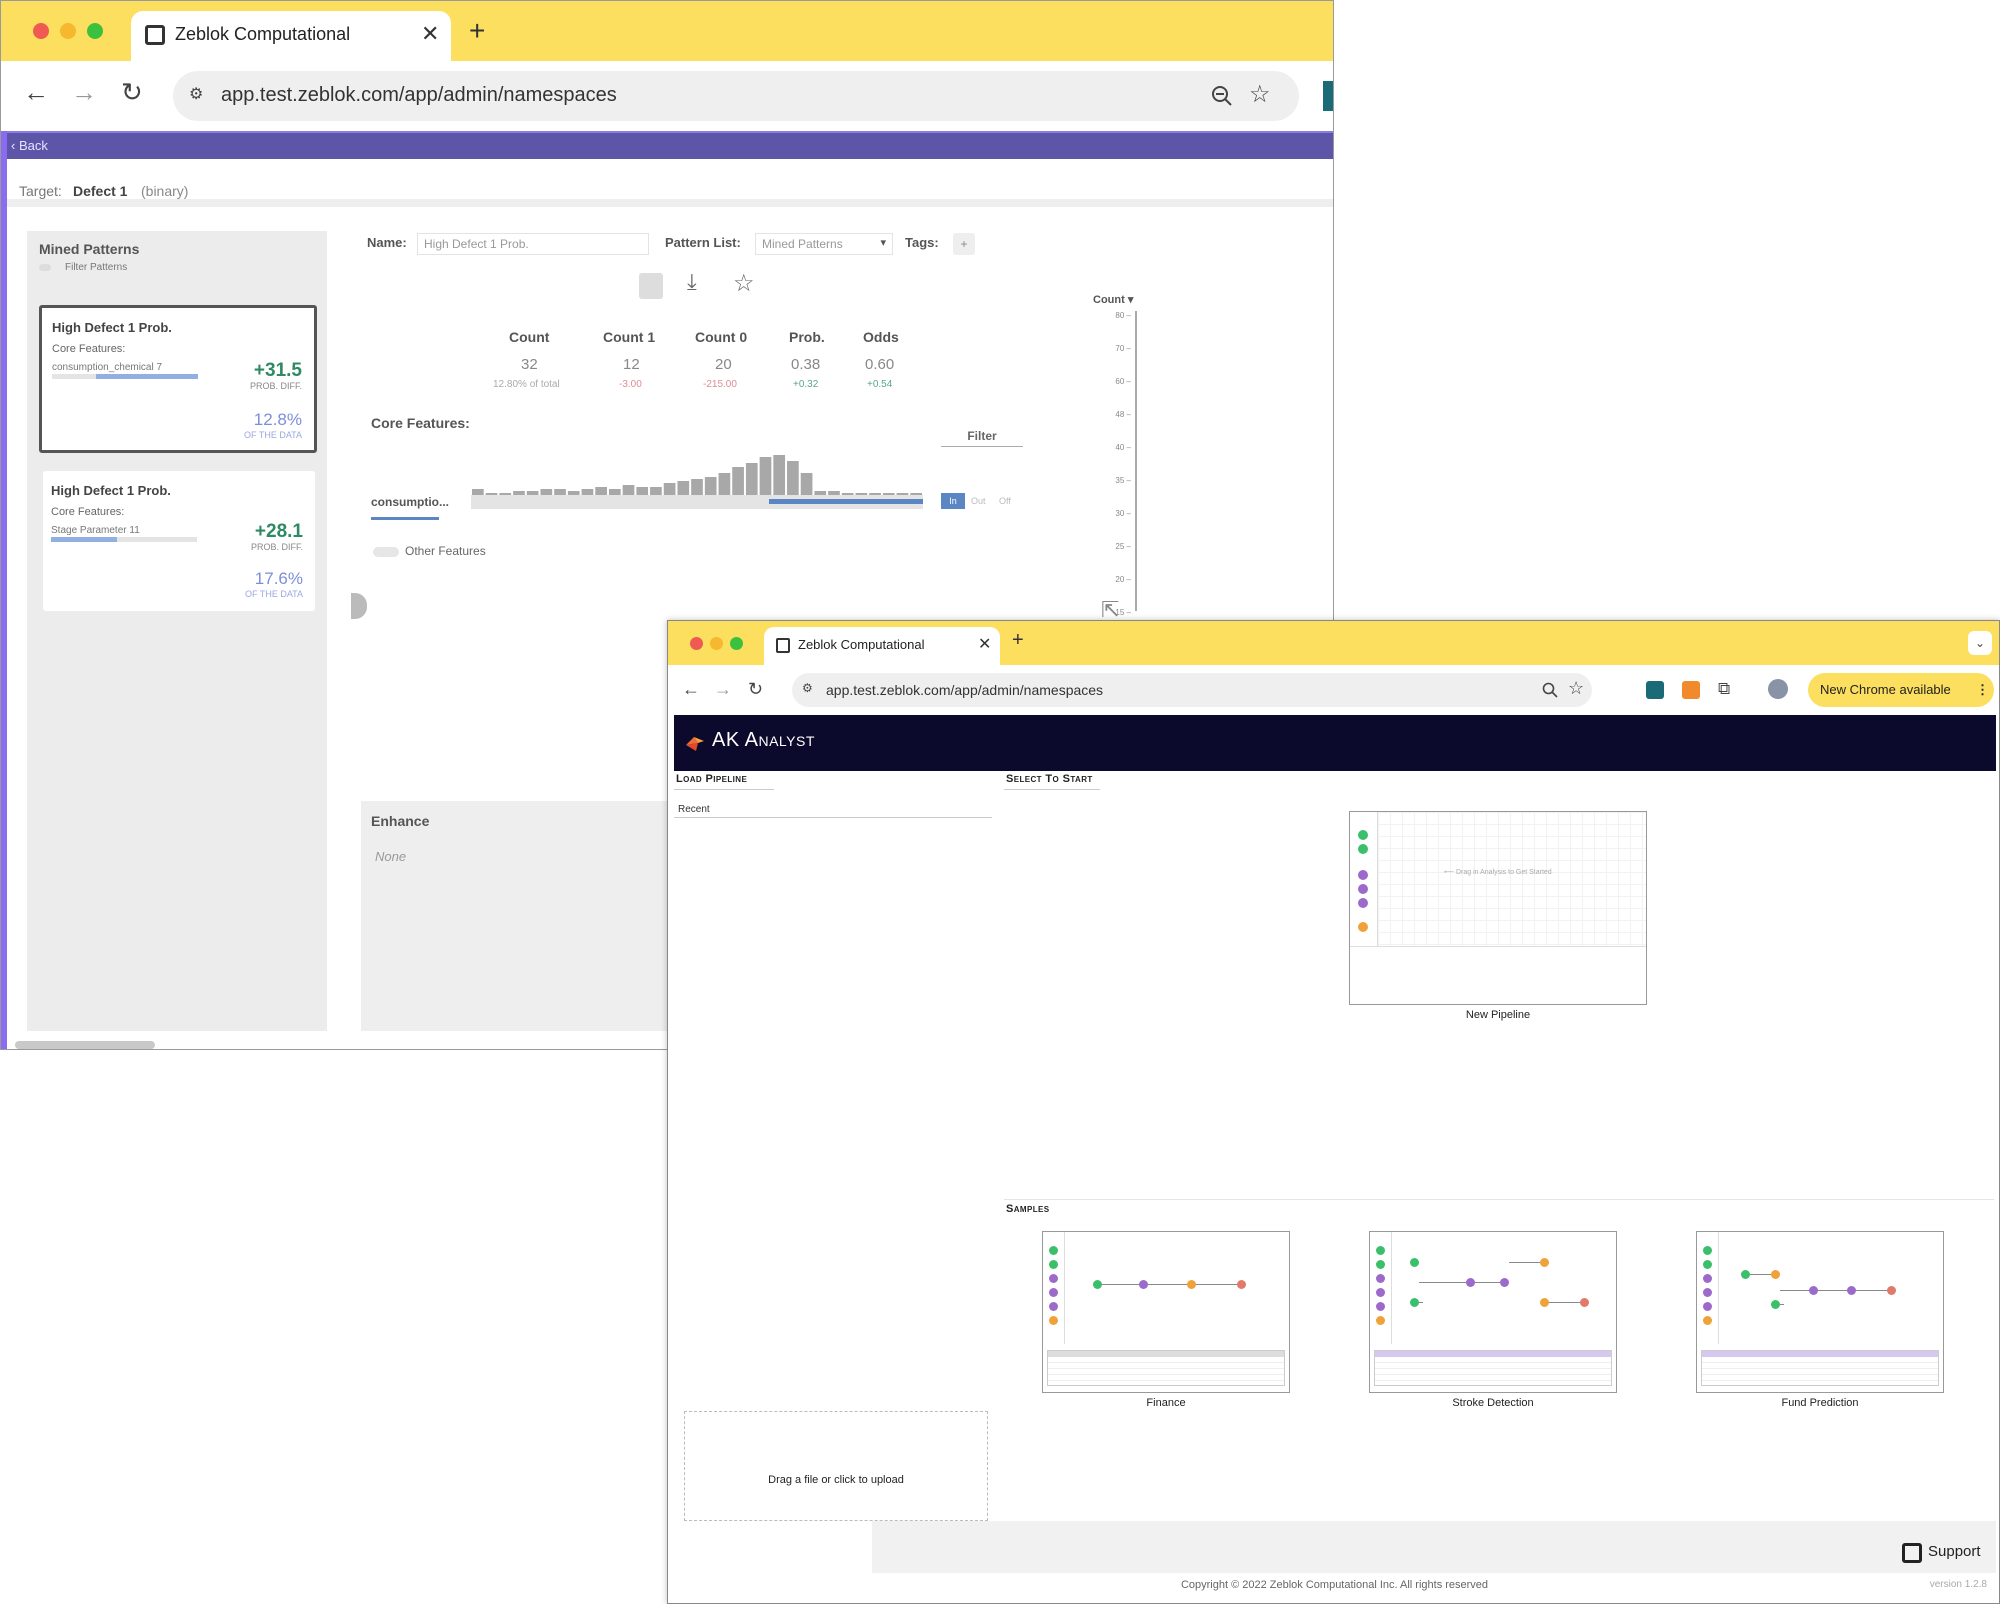 This screenshot has height=1604, width=2000. Describe the element at coordinates (667, 145) in the screenshot. I see `back-bar: ‹ Back` at that location.